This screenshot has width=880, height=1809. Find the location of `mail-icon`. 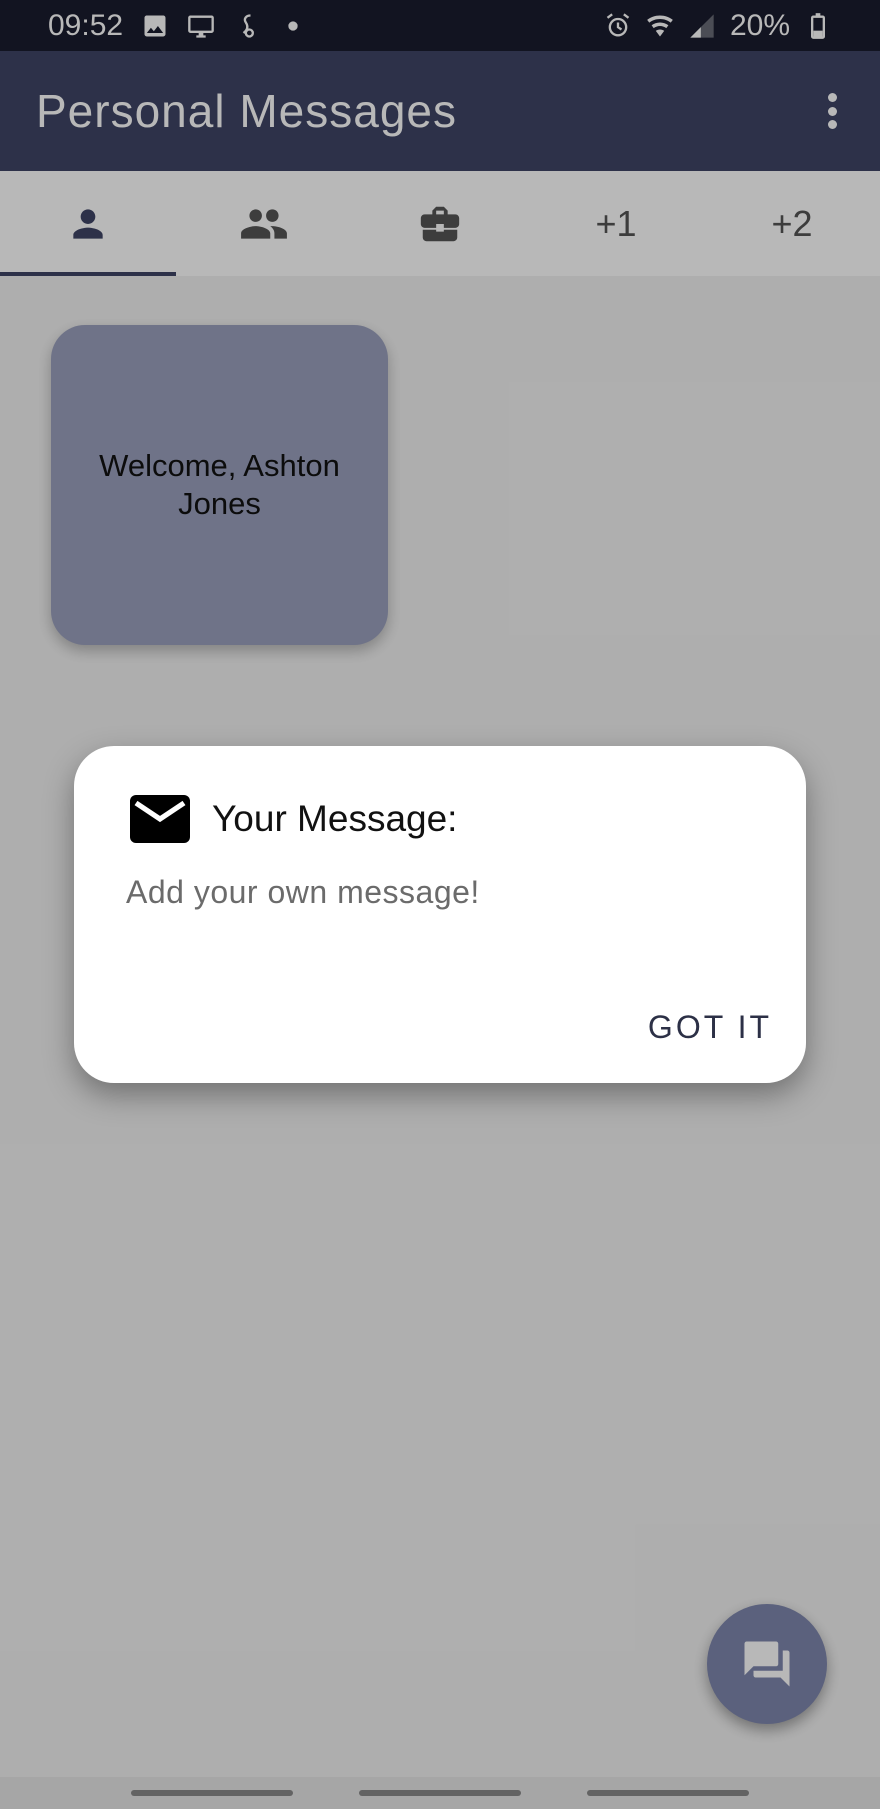

mail-icon is located at coordinates (160, 819).